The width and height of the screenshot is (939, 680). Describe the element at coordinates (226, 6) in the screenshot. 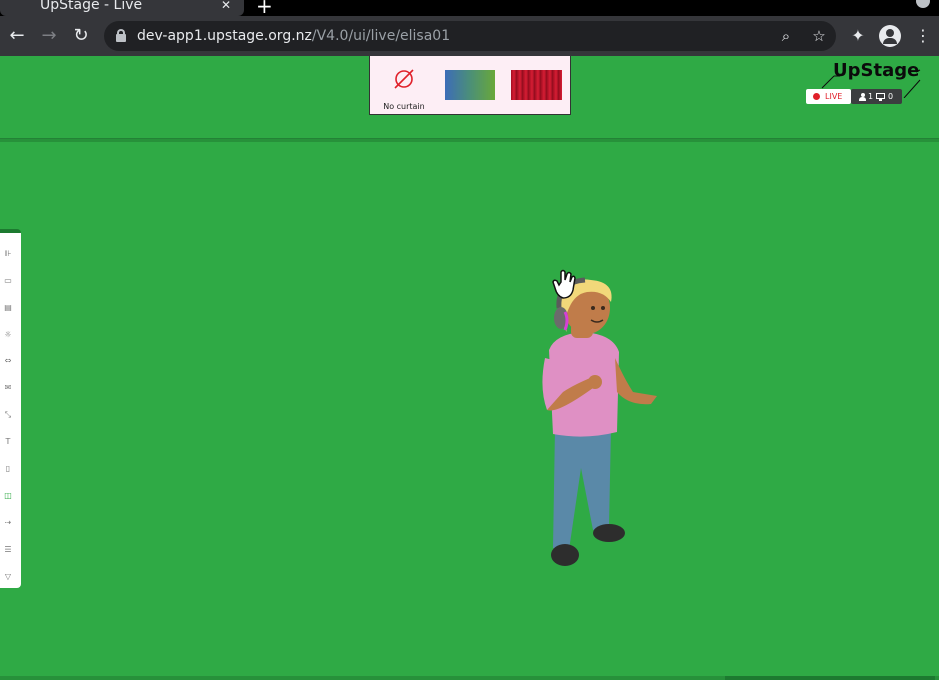

I see `tab-close-icon: ✕` at that location.